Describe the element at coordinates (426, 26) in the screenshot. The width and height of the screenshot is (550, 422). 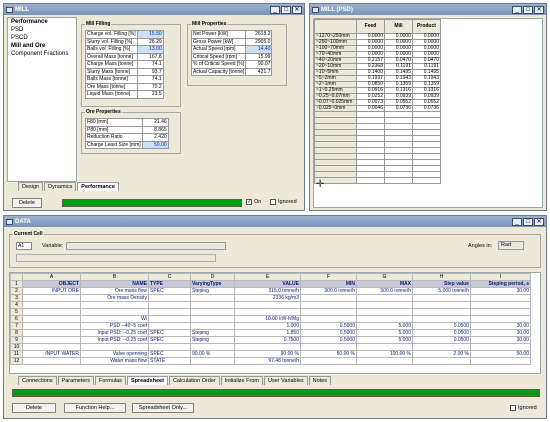
I see `psd-column-header: Product` at that location.